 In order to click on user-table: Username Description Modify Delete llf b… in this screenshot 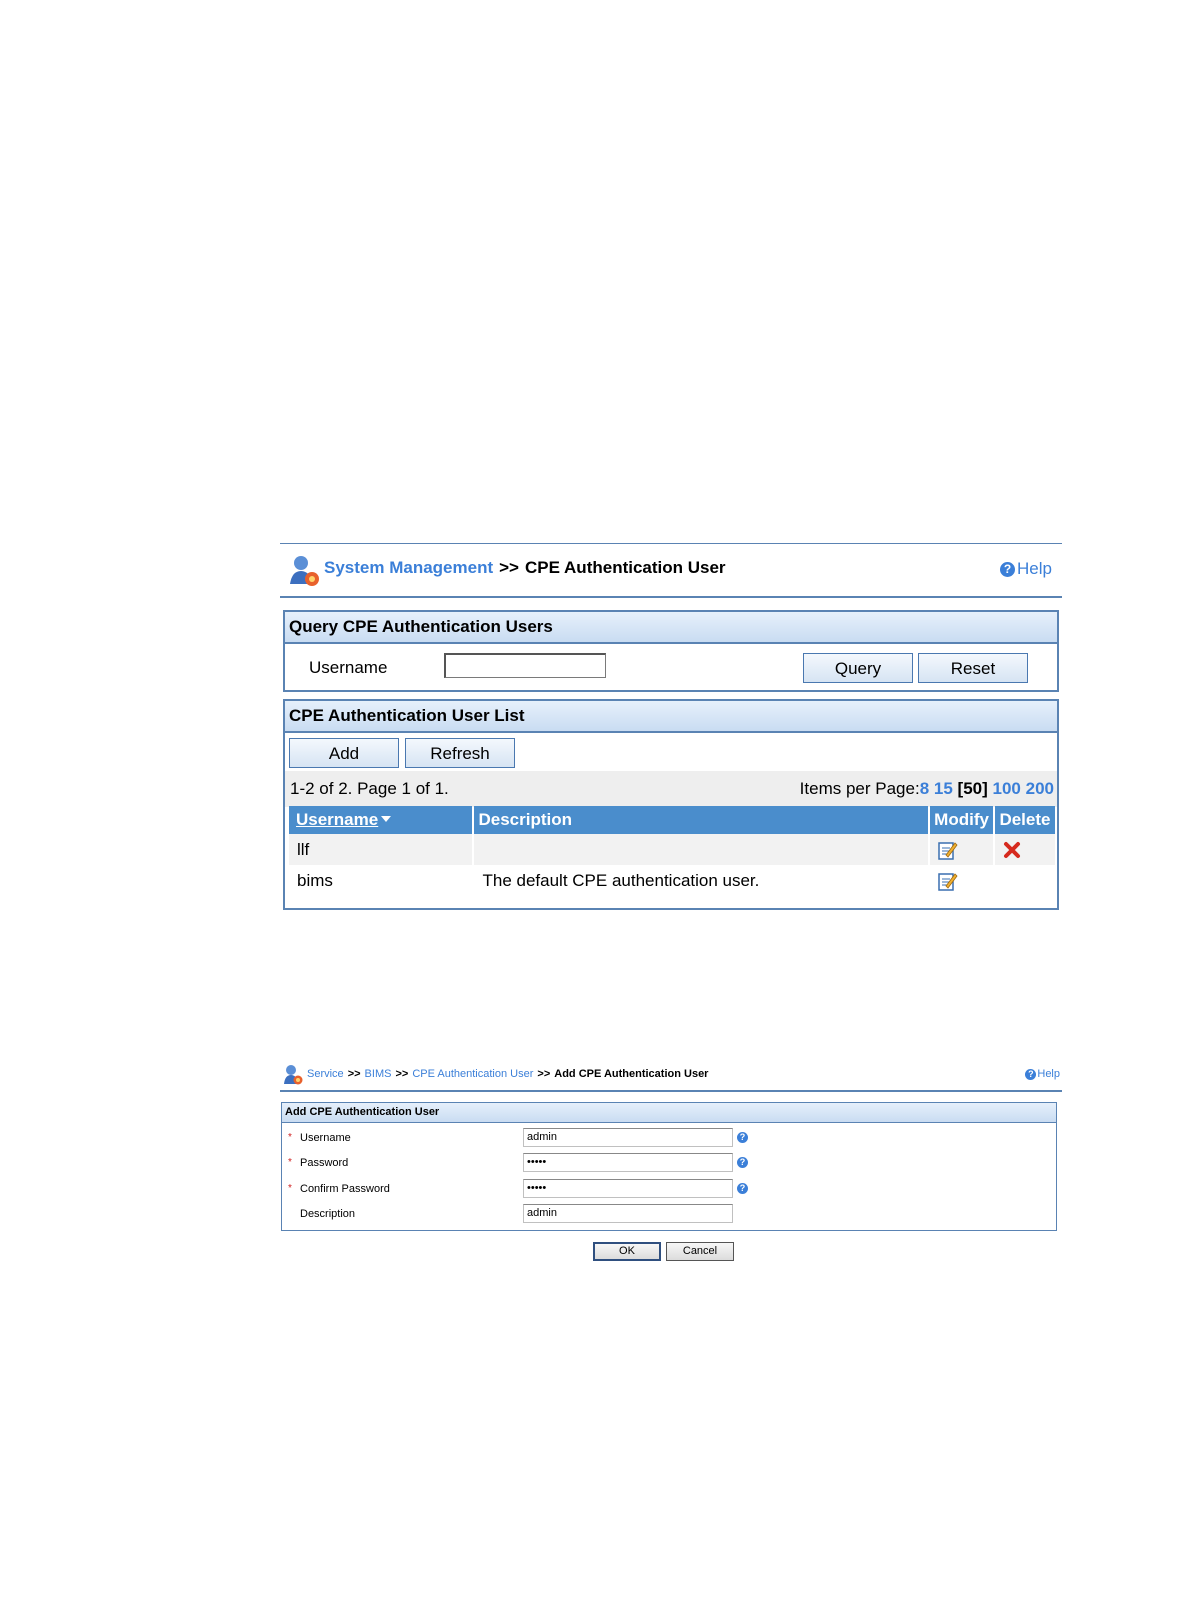, I will do `click(672, 851)`.